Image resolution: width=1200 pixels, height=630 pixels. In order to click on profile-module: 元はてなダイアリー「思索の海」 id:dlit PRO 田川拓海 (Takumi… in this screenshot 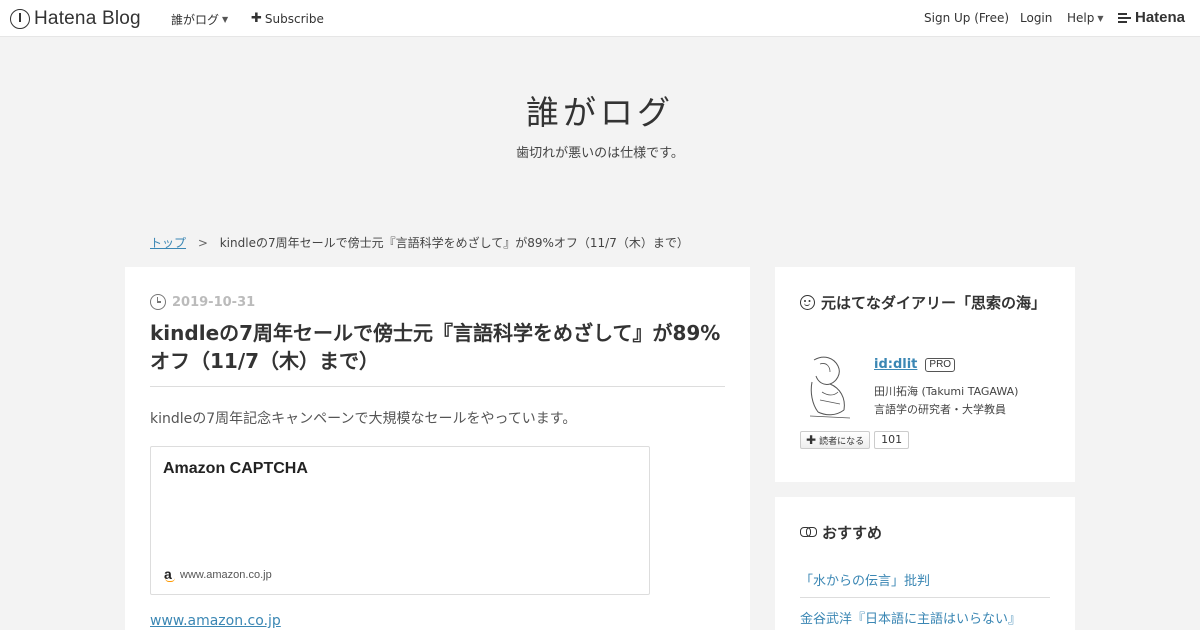, I will do `click(925, 374)`.